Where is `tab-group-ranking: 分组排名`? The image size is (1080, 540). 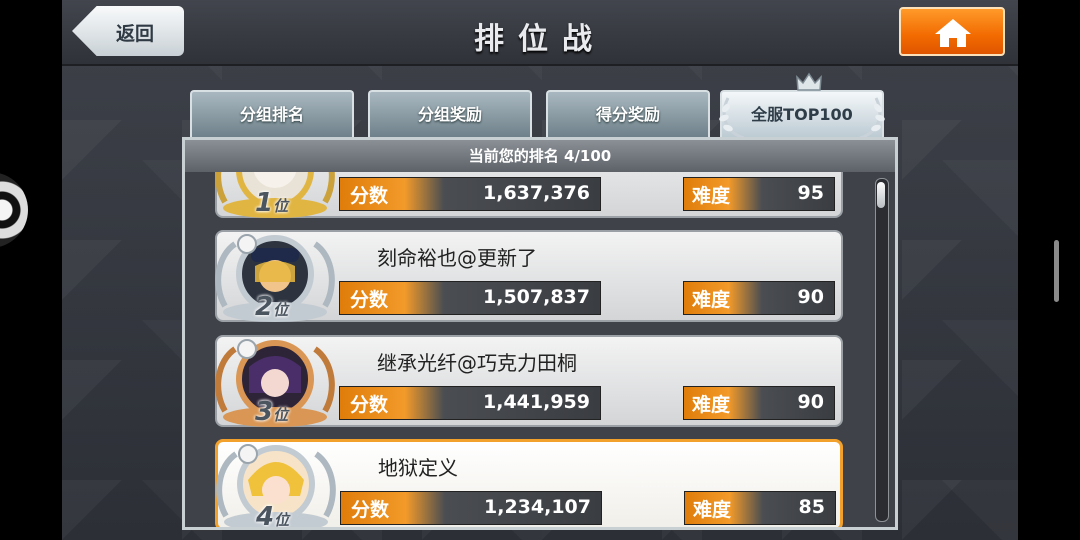
tab-group-ranking: 分组排名 is located at coordinates (272, 115).